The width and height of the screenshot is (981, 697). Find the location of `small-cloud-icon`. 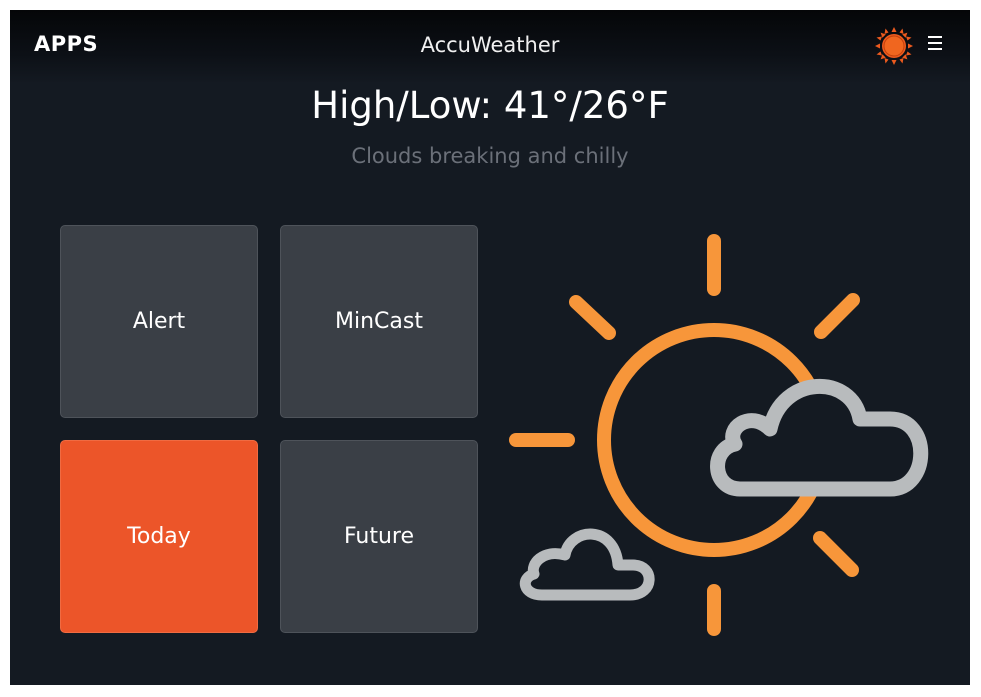

small-cloud-icon is located at coordinates (587, 564).